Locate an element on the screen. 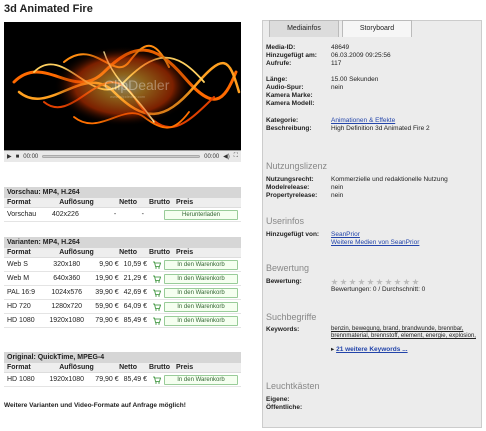 The image size is (486, 431). label: Kamera Marke: is located at coordinates (289, 95).